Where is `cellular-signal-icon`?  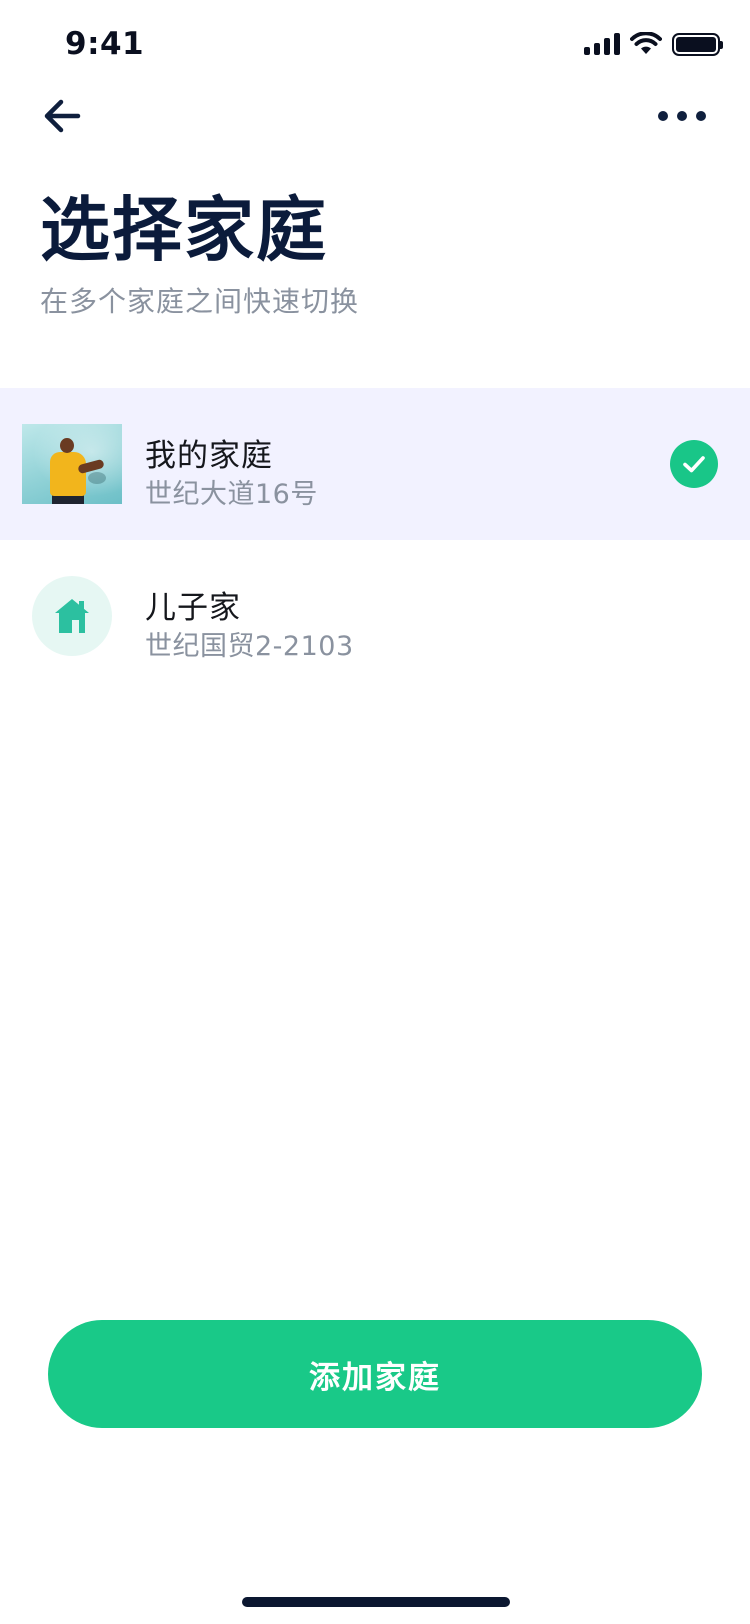 cellular-signal-icon is located at coordinates (602, 44).